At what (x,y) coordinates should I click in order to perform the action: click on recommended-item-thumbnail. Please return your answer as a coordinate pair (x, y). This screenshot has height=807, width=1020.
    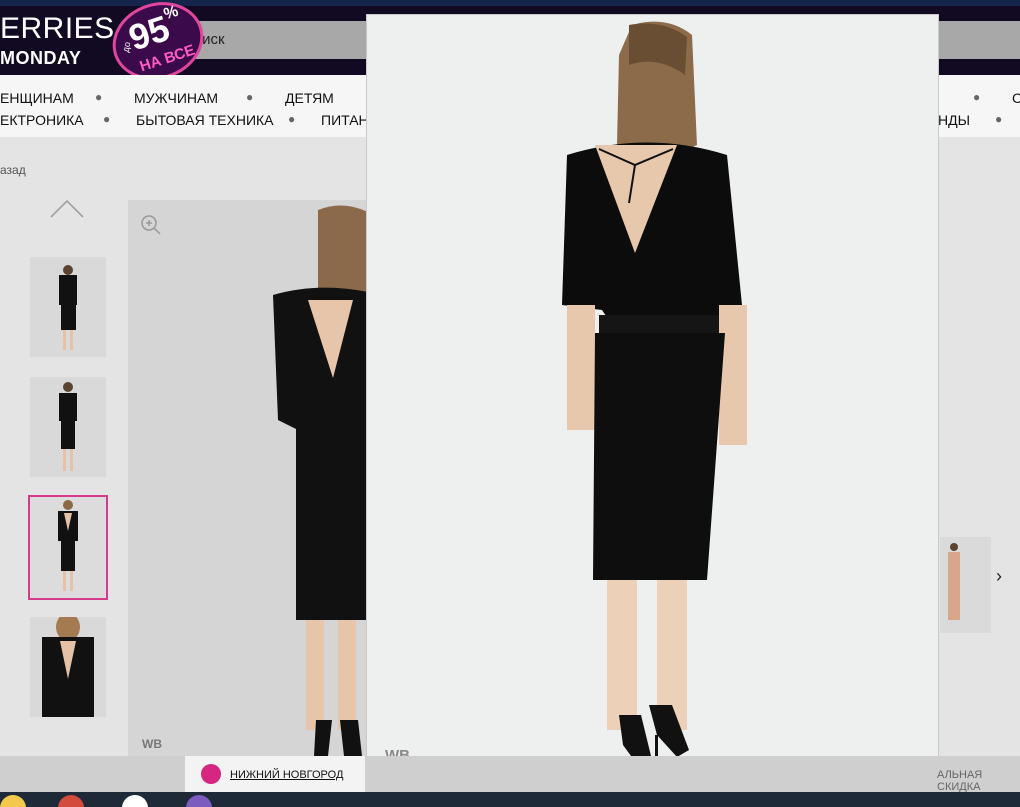
    Looking at the image, I should click on (965, 585).